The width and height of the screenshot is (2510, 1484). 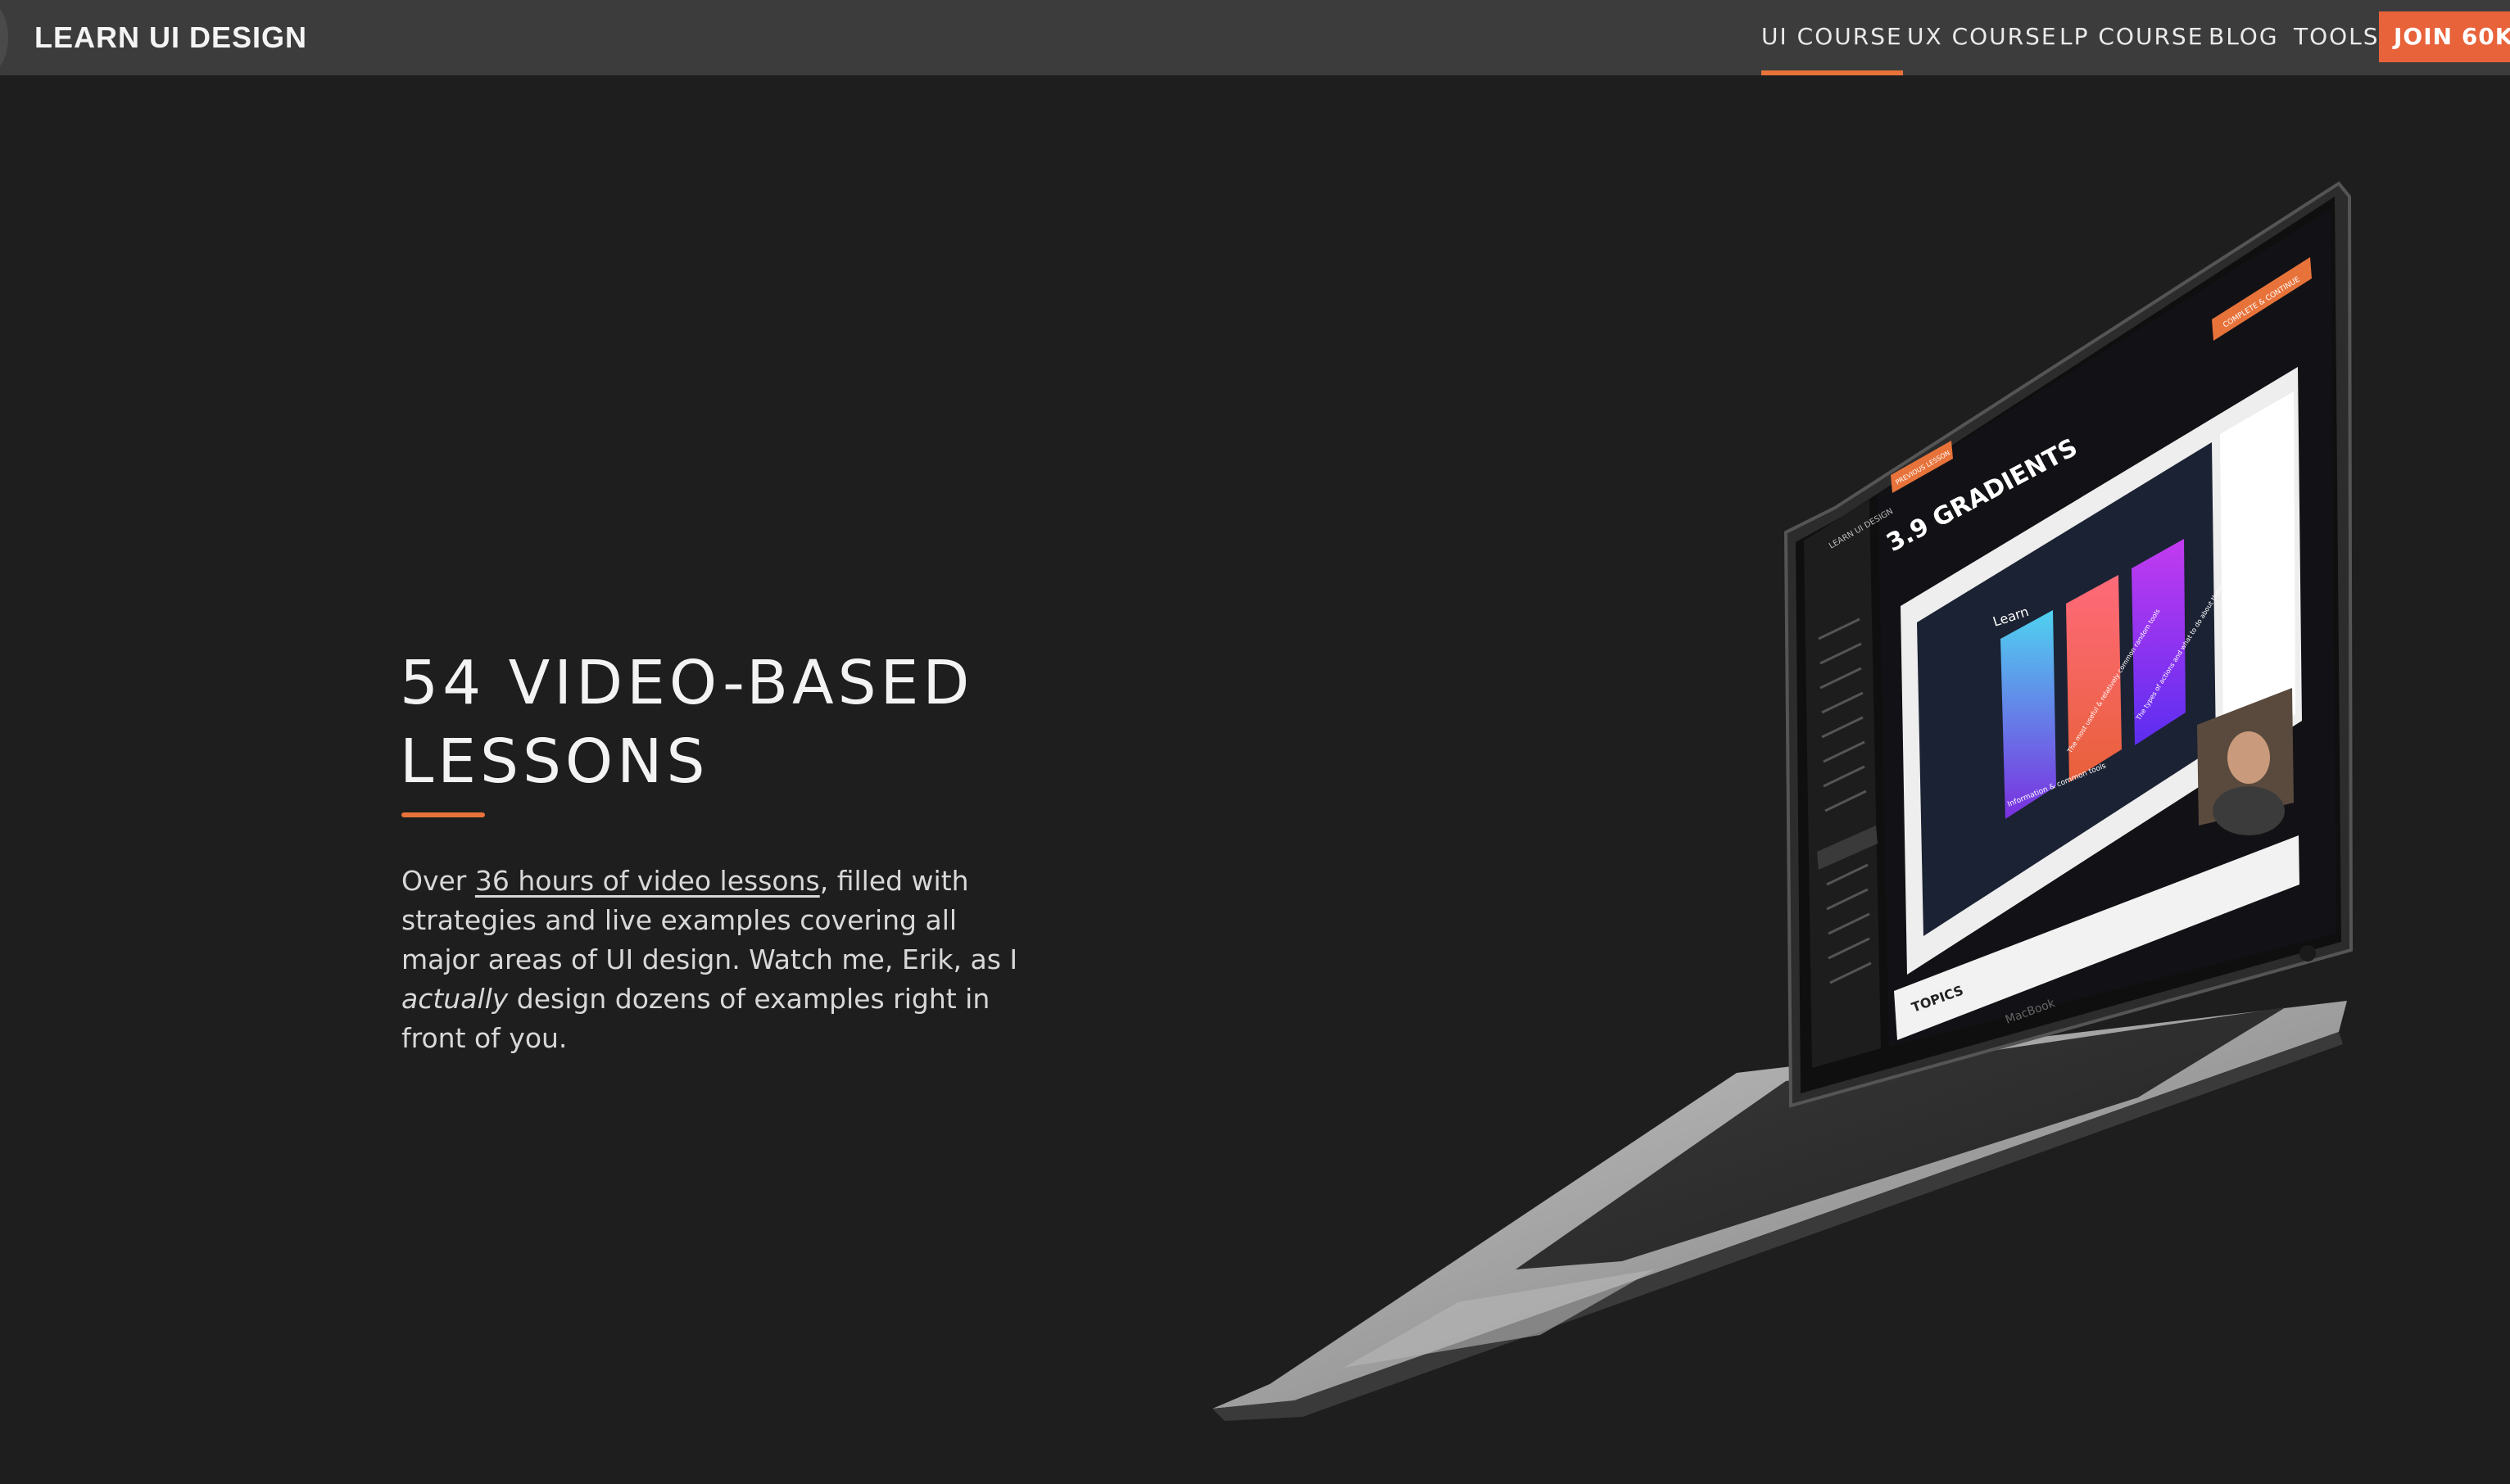 What do you see at coordinates (687, 683) in the screenshot?
I see `heading-line-1: 54 VIDEO-BASED` at bounding box center [687, 683].